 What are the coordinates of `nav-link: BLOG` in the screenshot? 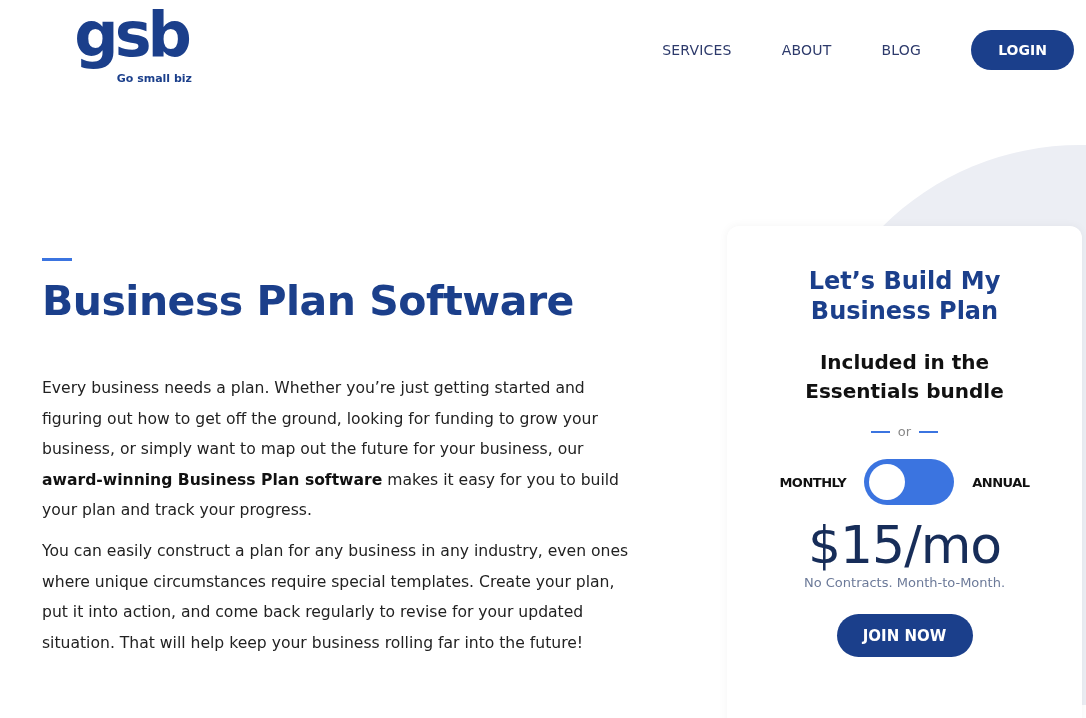 It's located at (901, 50).